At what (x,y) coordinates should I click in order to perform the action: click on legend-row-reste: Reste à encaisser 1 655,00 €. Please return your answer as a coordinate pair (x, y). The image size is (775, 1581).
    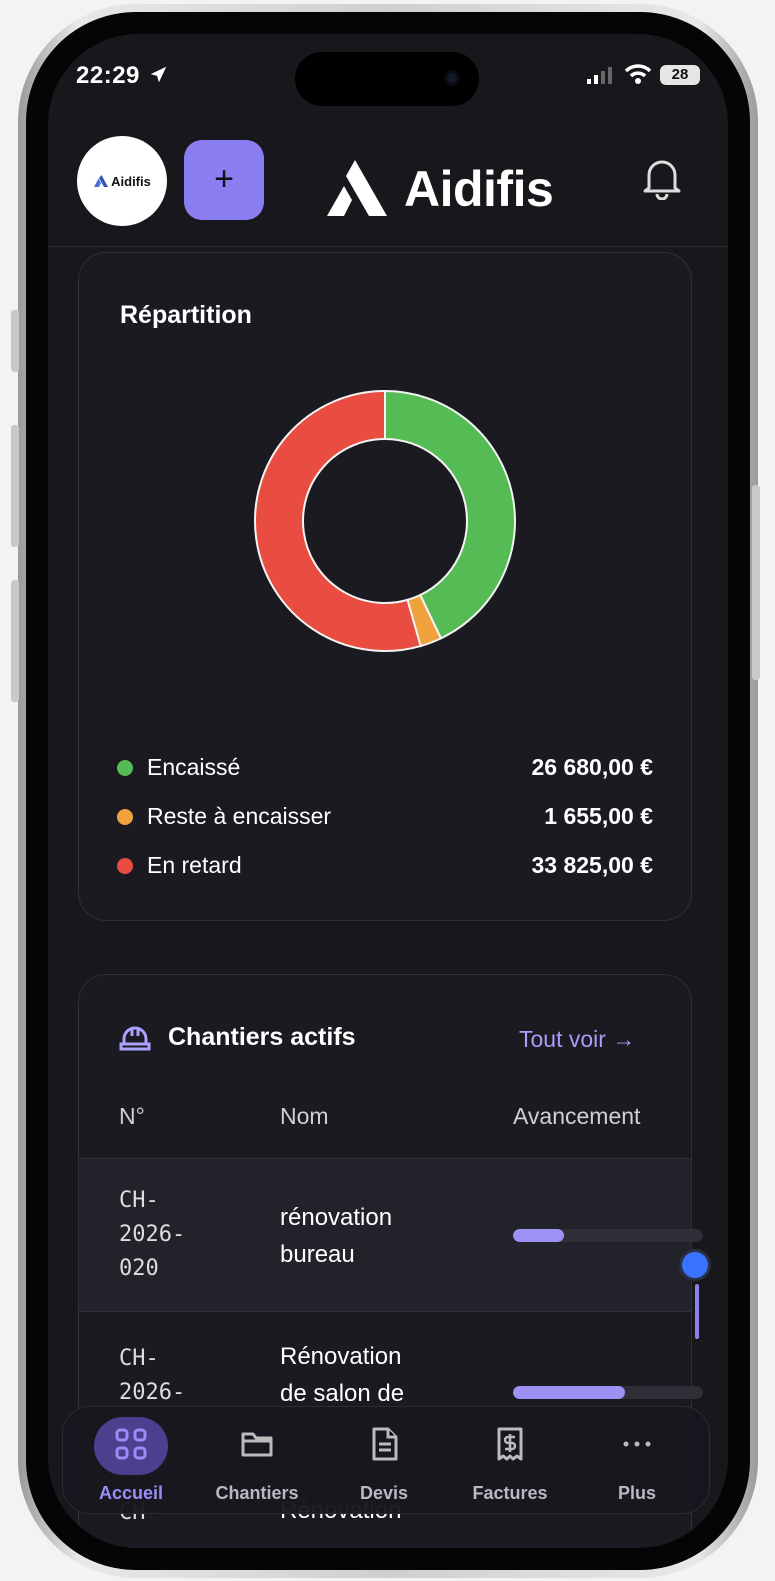
    Looking at the image, I should click on (385, 816).